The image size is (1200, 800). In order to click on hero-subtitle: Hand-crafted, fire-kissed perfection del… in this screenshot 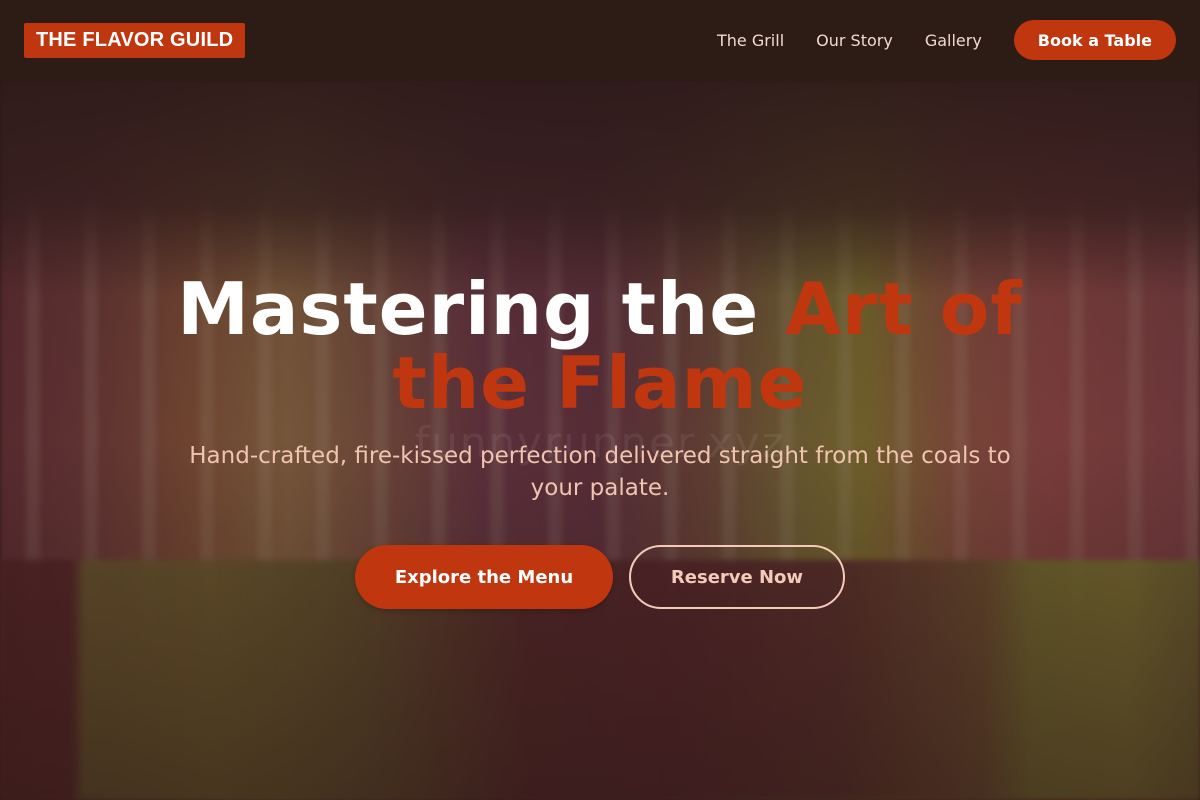, I will do `click(600, 472)`.